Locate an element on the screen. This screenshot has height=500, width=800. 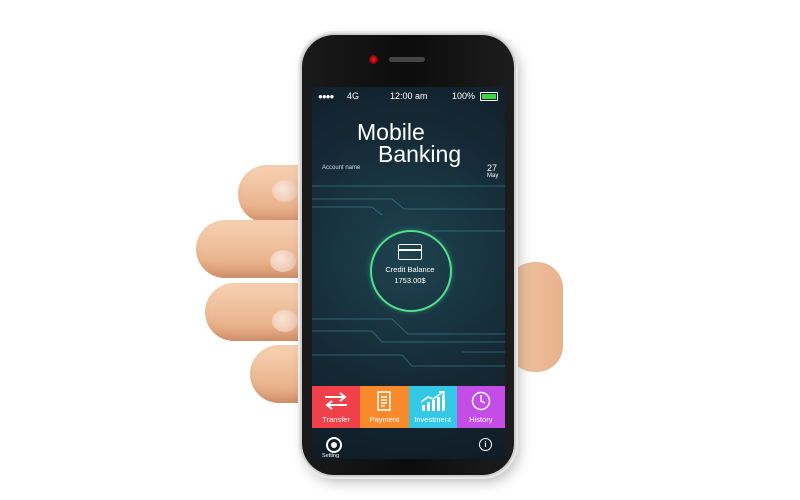
credit-card-icon is located at coordinates (410, 252).